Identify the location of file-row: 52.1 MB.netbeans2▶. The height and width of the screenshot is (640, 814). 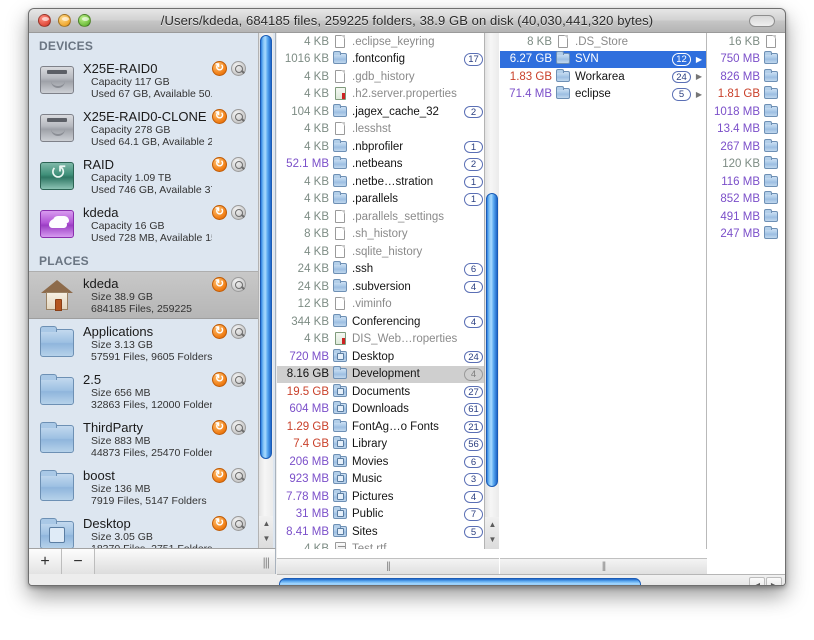
(387, 165).